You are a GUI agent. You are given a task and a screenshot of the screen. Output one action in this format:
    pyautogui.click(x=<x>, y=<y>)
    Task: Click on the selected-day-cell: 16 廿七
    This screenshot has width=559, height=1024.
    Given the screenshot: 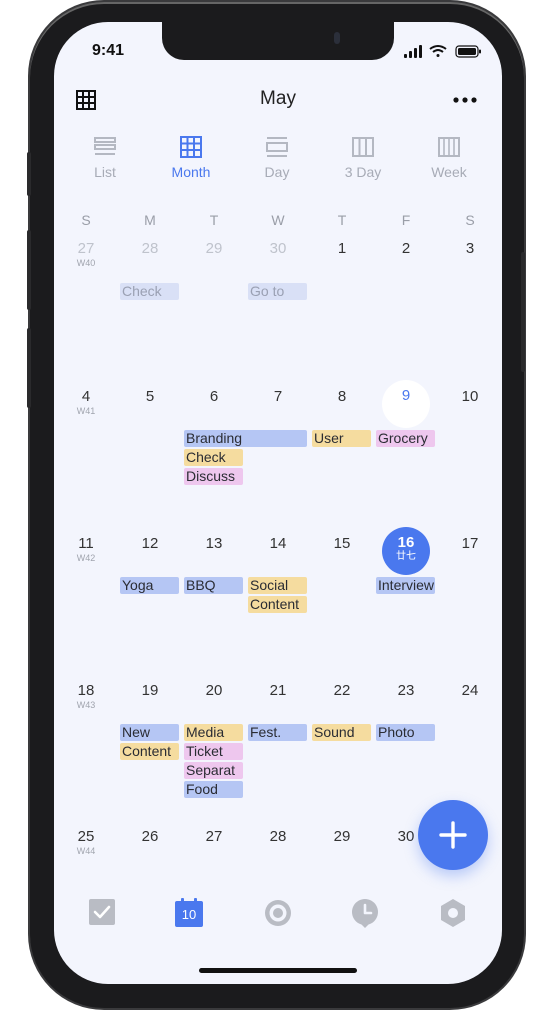 What is the action you would take?
    pyautogui.click(x=406, y=551)
    